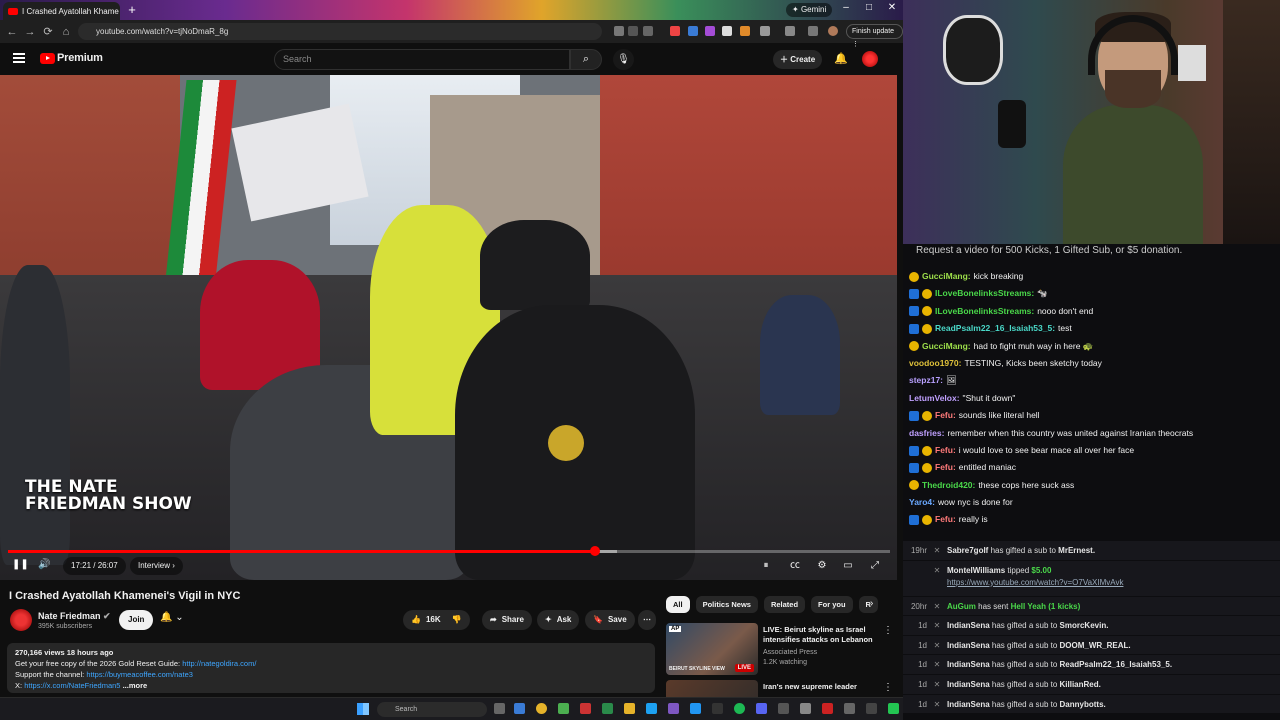 The image size is (1280, 720). I want to click on gemini-button: ✦ Gemini, so click(809, 10).